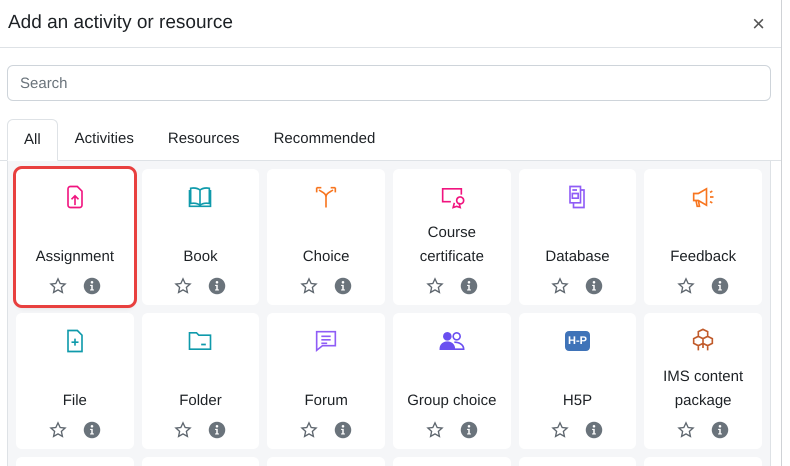  Describe the element at coordinates (326, 401) in the screenshot. I see `activity-label: Forum` at that location.